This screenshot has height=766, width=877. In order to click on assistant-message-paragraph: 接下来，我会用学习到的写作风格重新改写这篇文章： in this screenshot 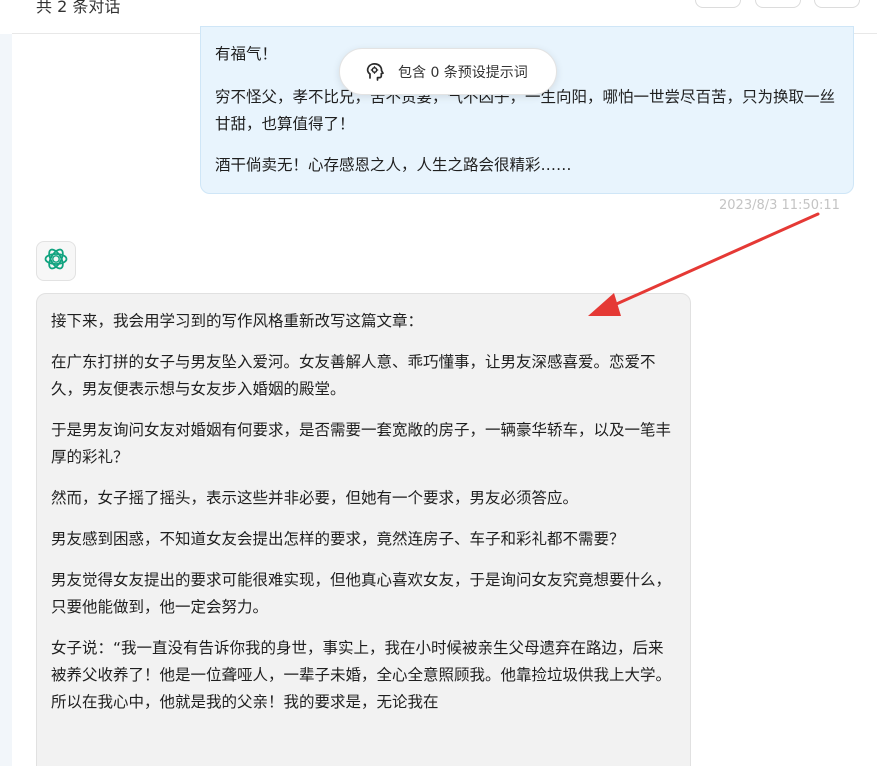, I will do `click(237, 321)`.